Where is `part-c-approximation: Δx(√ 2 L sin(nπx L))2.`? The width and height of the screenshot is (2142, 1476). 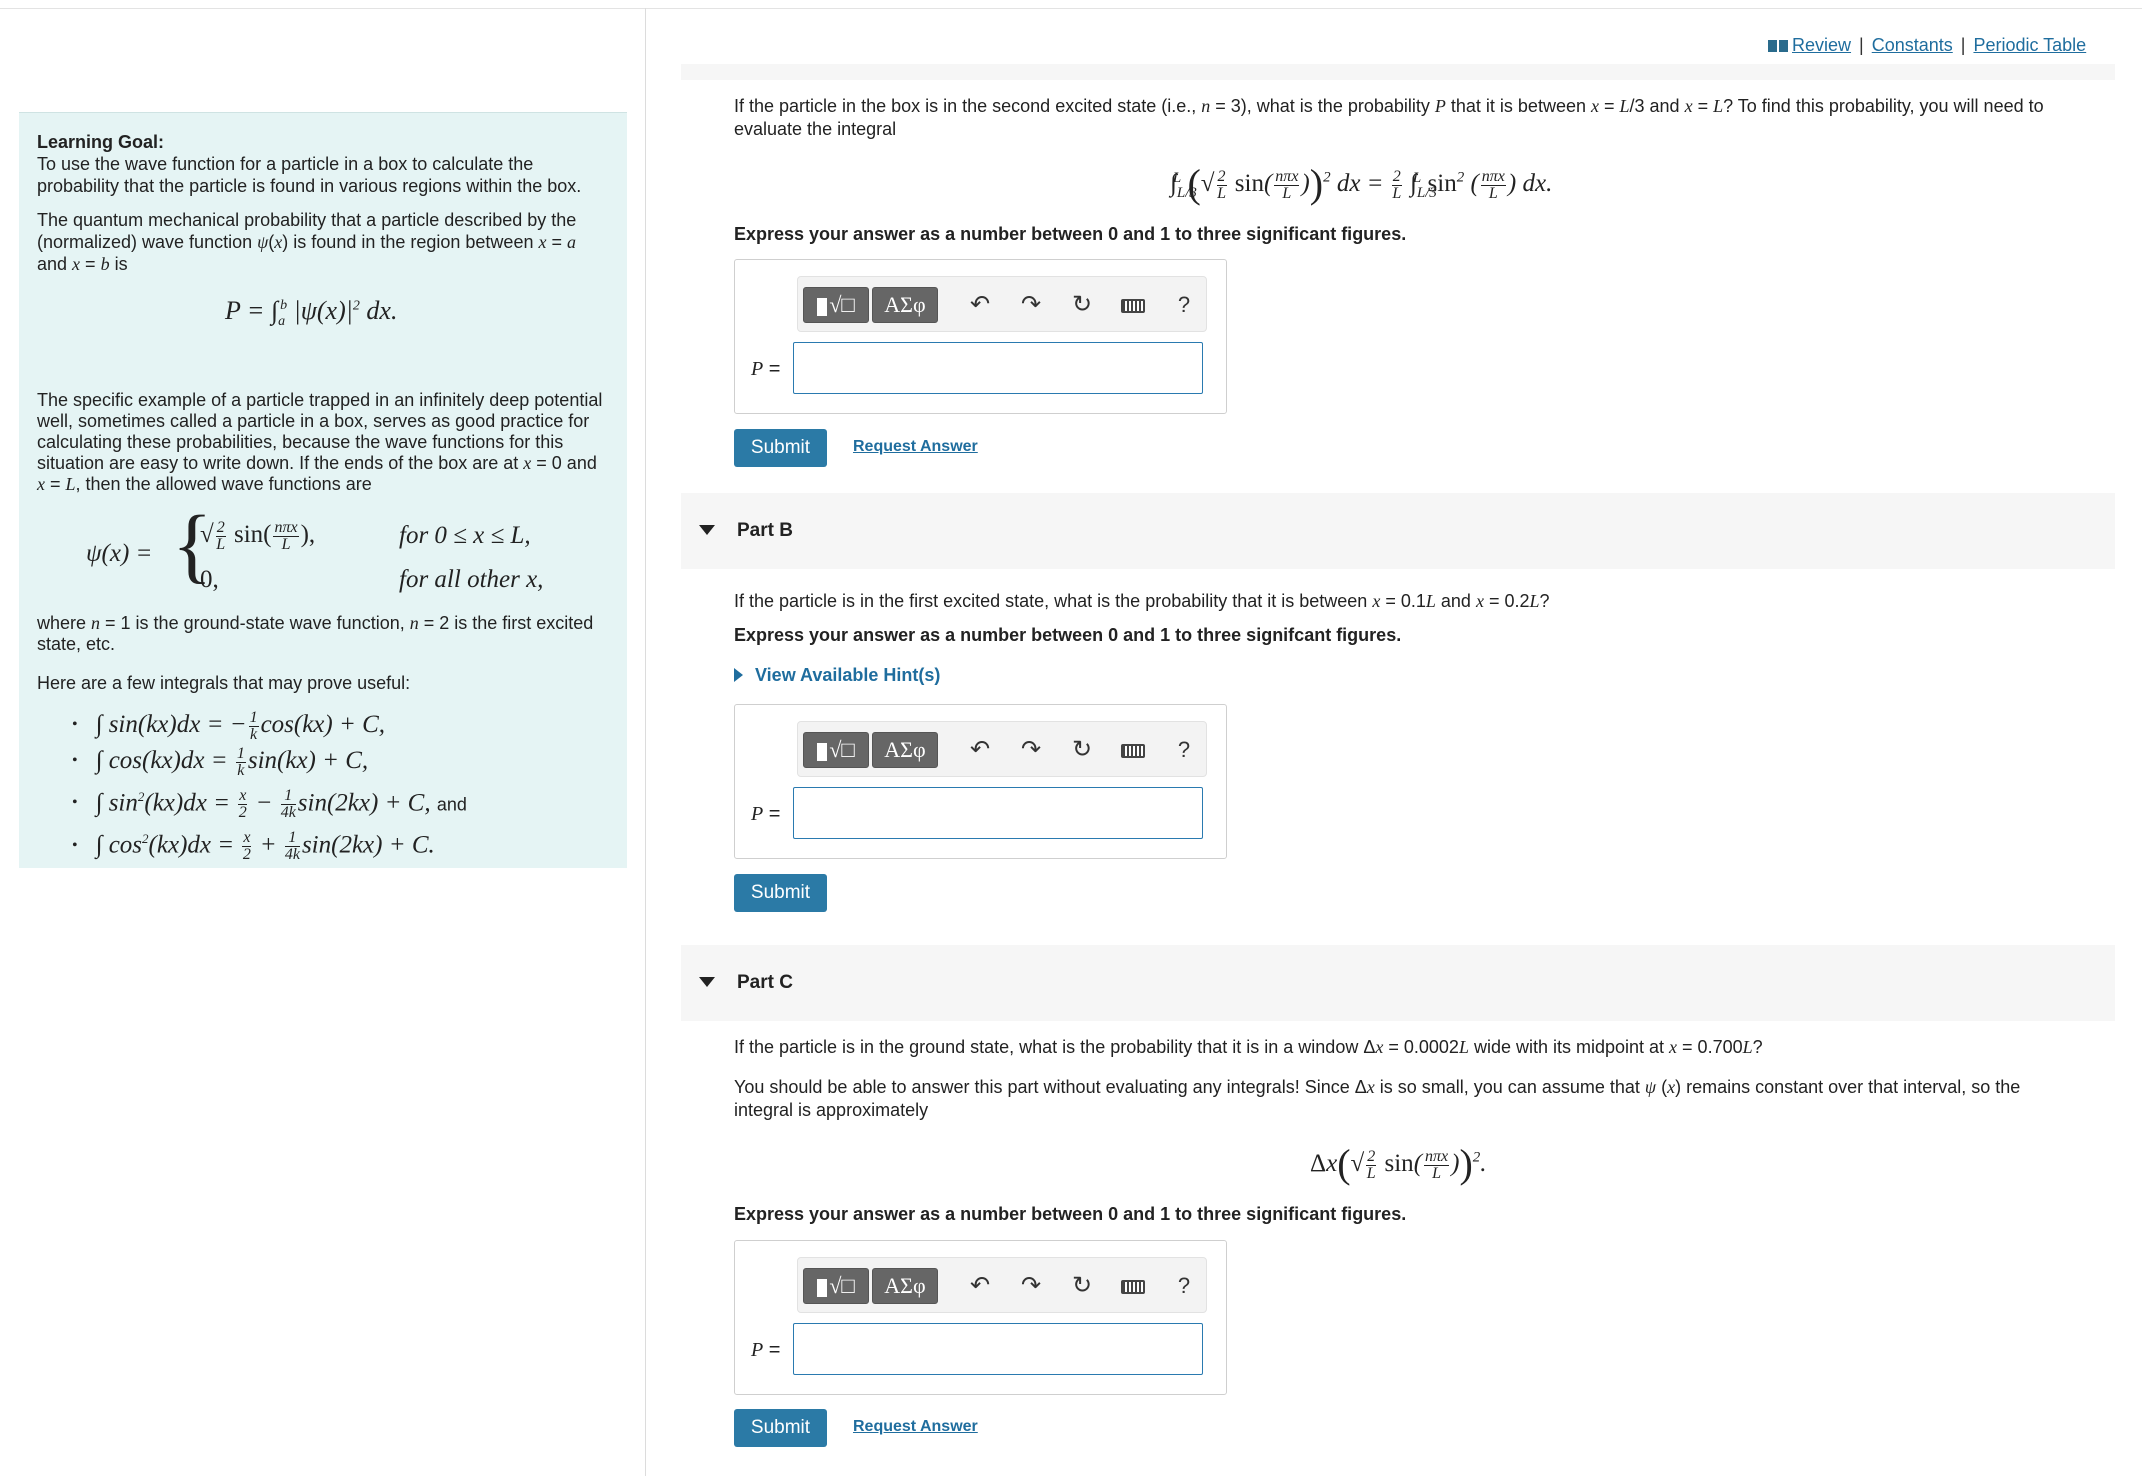 part-c-approximation: Δx(√ 2 L sin(nπx L))2. is located at coordinates (1398, 1163).